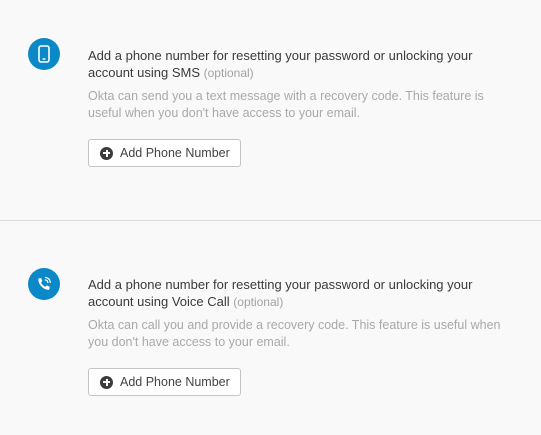 The image size is (541, 435). Describe the element at coordinates (44, 284) in the screenshot. I see `phone-call-icon` at that location.